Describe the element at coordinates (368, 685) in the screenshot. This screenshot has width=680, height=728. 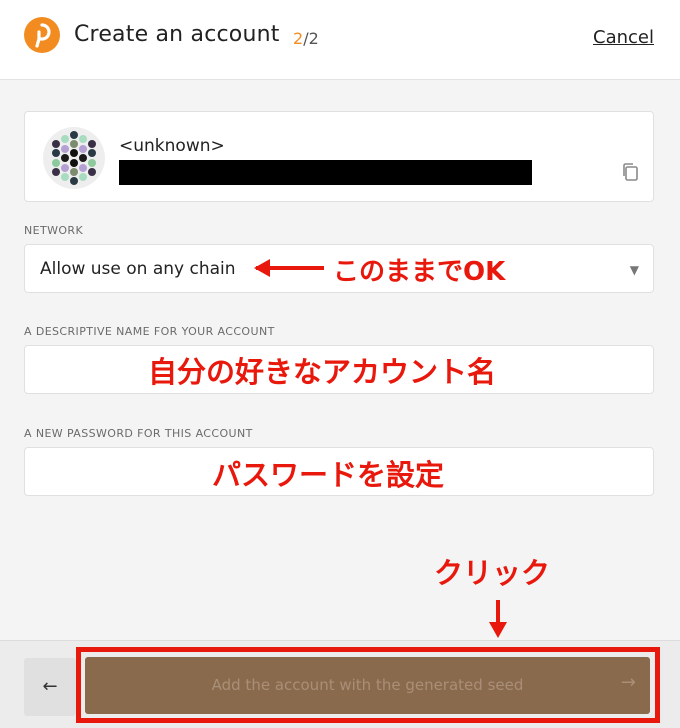
I see `annotation-highlight-box` at that location.